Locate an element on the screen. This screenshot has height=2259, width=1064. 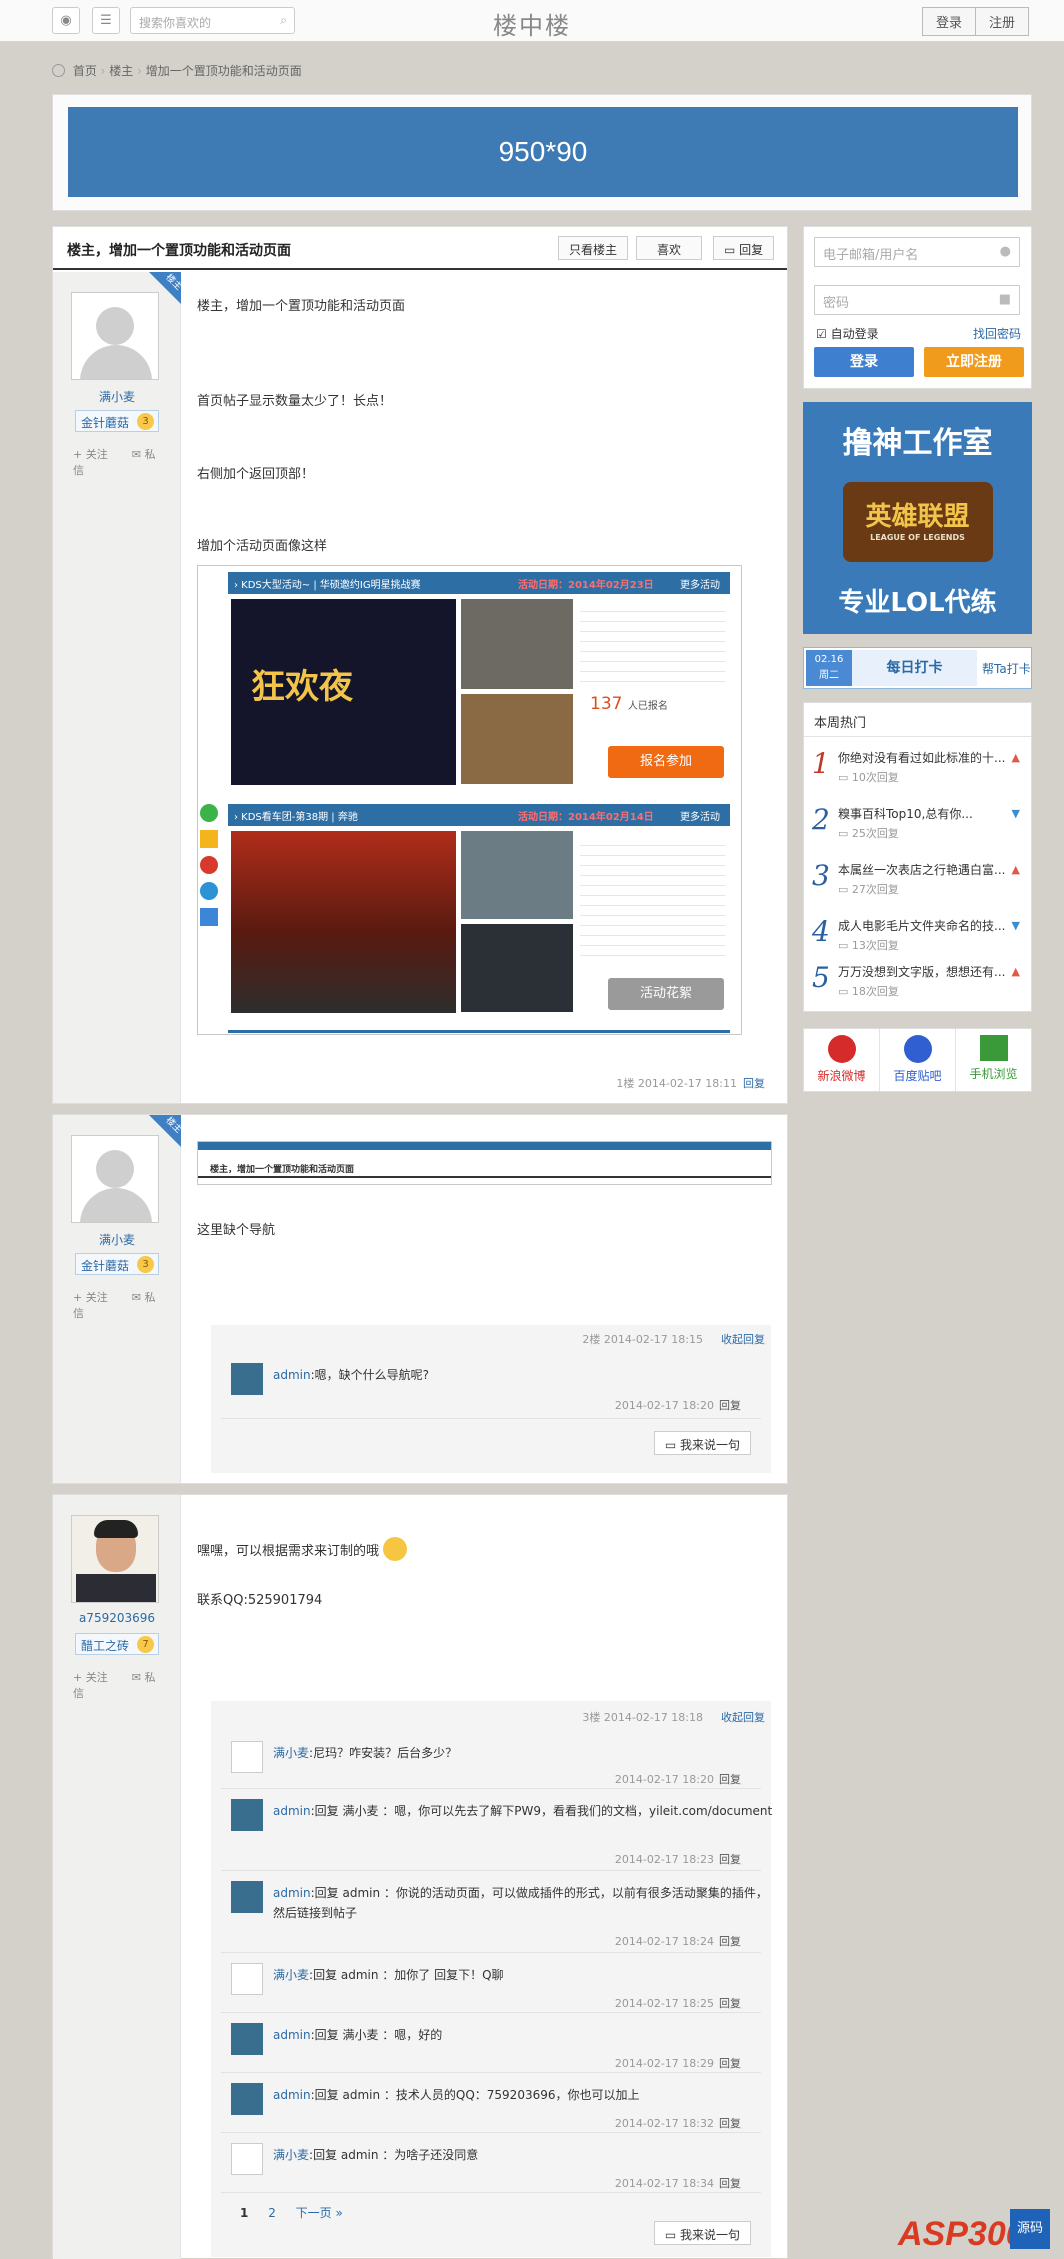
highlights-button: 活动花絮 is located at coordinates (666, 994).